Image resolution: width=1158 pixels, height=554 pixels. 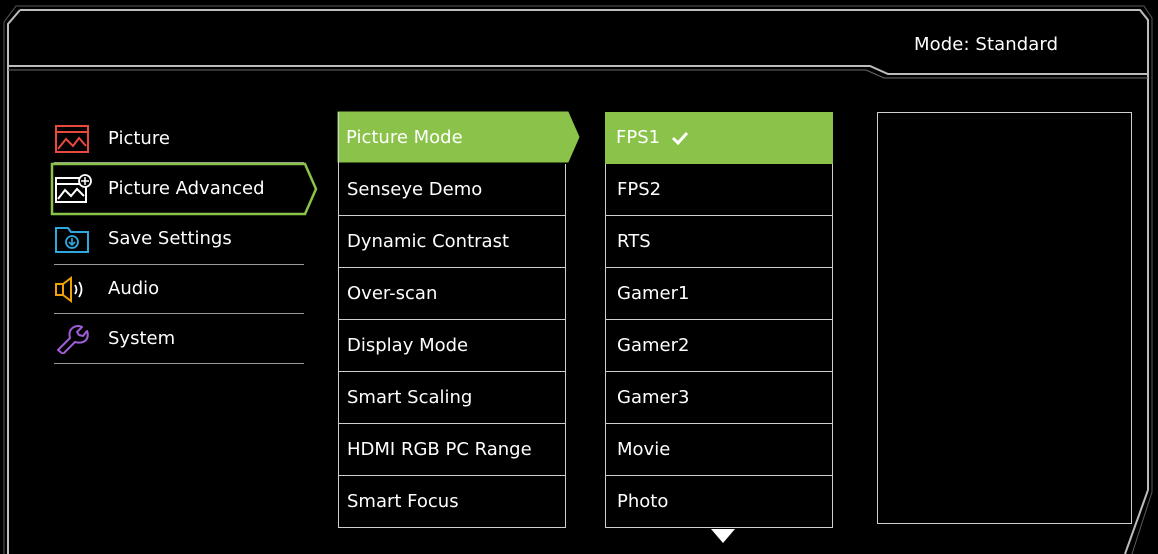 I want to click on mode-indicator: Mode: Standard, so click(x=986, y=44).